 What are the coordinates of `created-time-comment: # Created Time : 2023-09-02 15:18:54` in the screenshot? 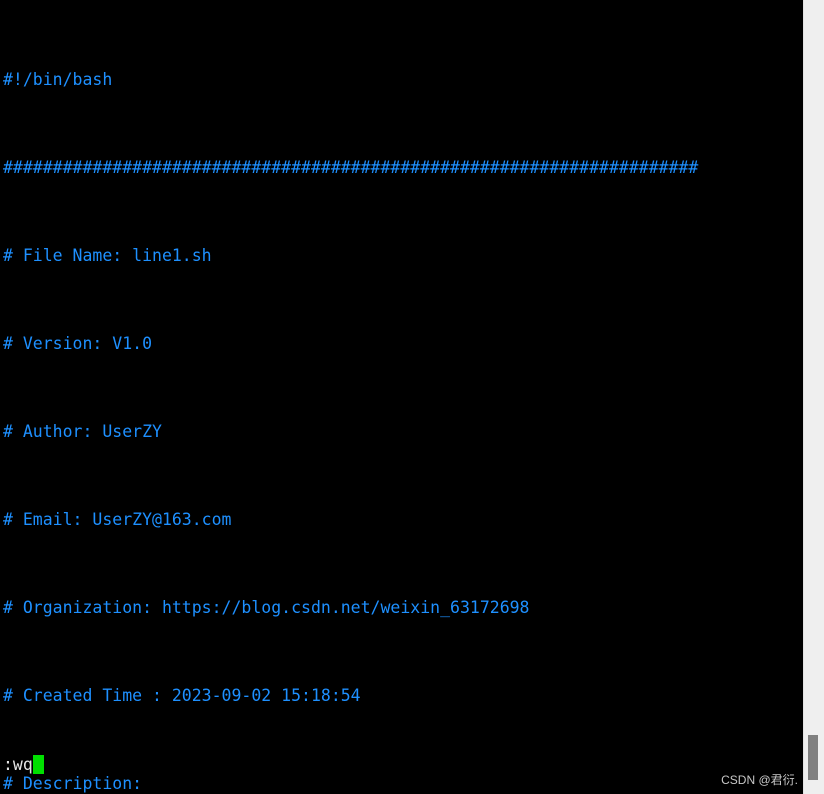 It's located at (182, 695).